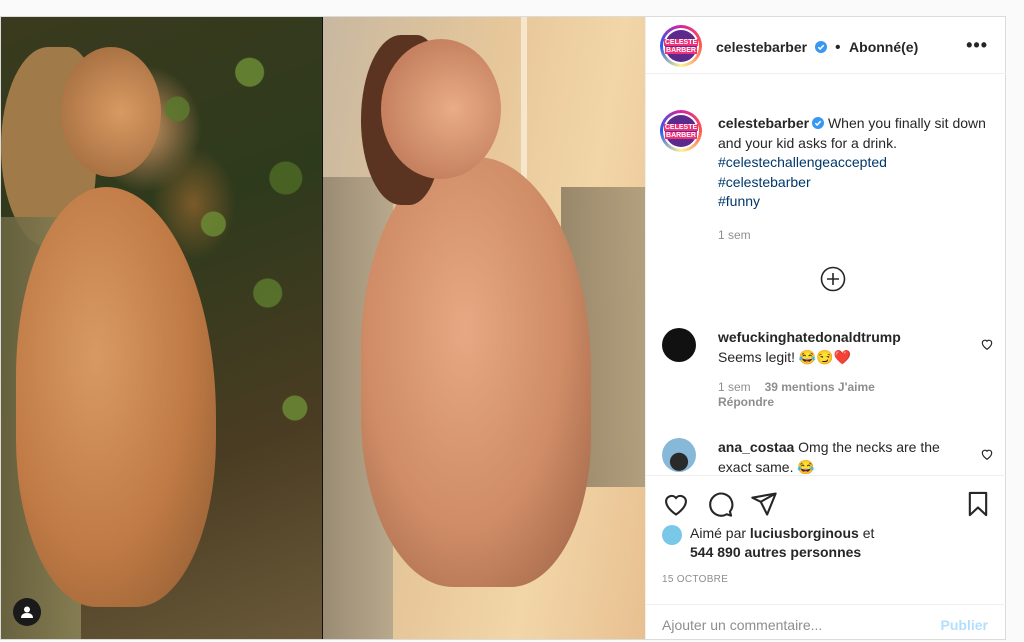  What do you see at coordinates (868, 533) in the screenshot?
I see `likes-suffix: et` at bounding box center [868, 533].